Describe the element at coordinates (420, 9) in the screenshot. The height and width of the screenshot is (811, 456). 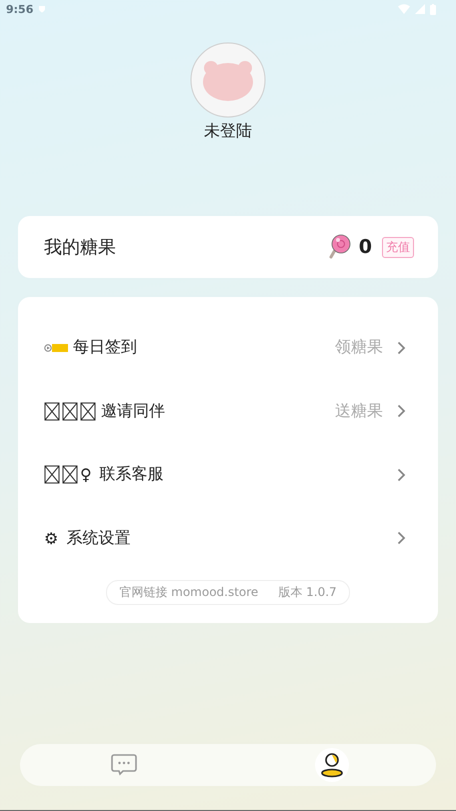
I see `signal-icon` at that location.